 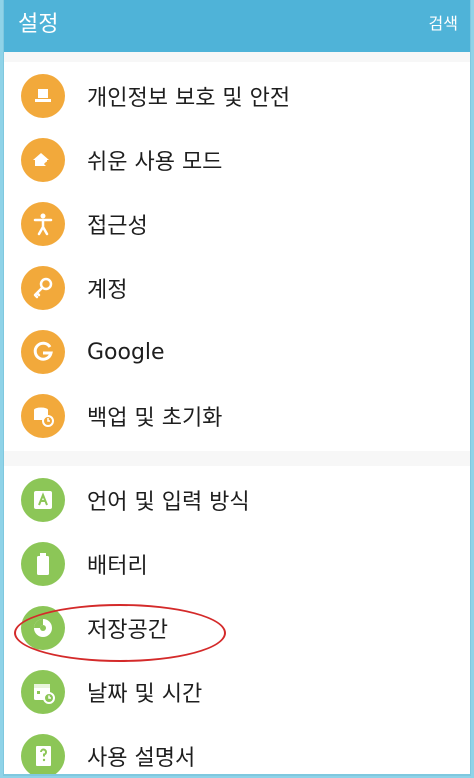 What do you see at coordinates (43, 754) in the screenshot?
I see `manual-icon` at bounding box center [43, 754].